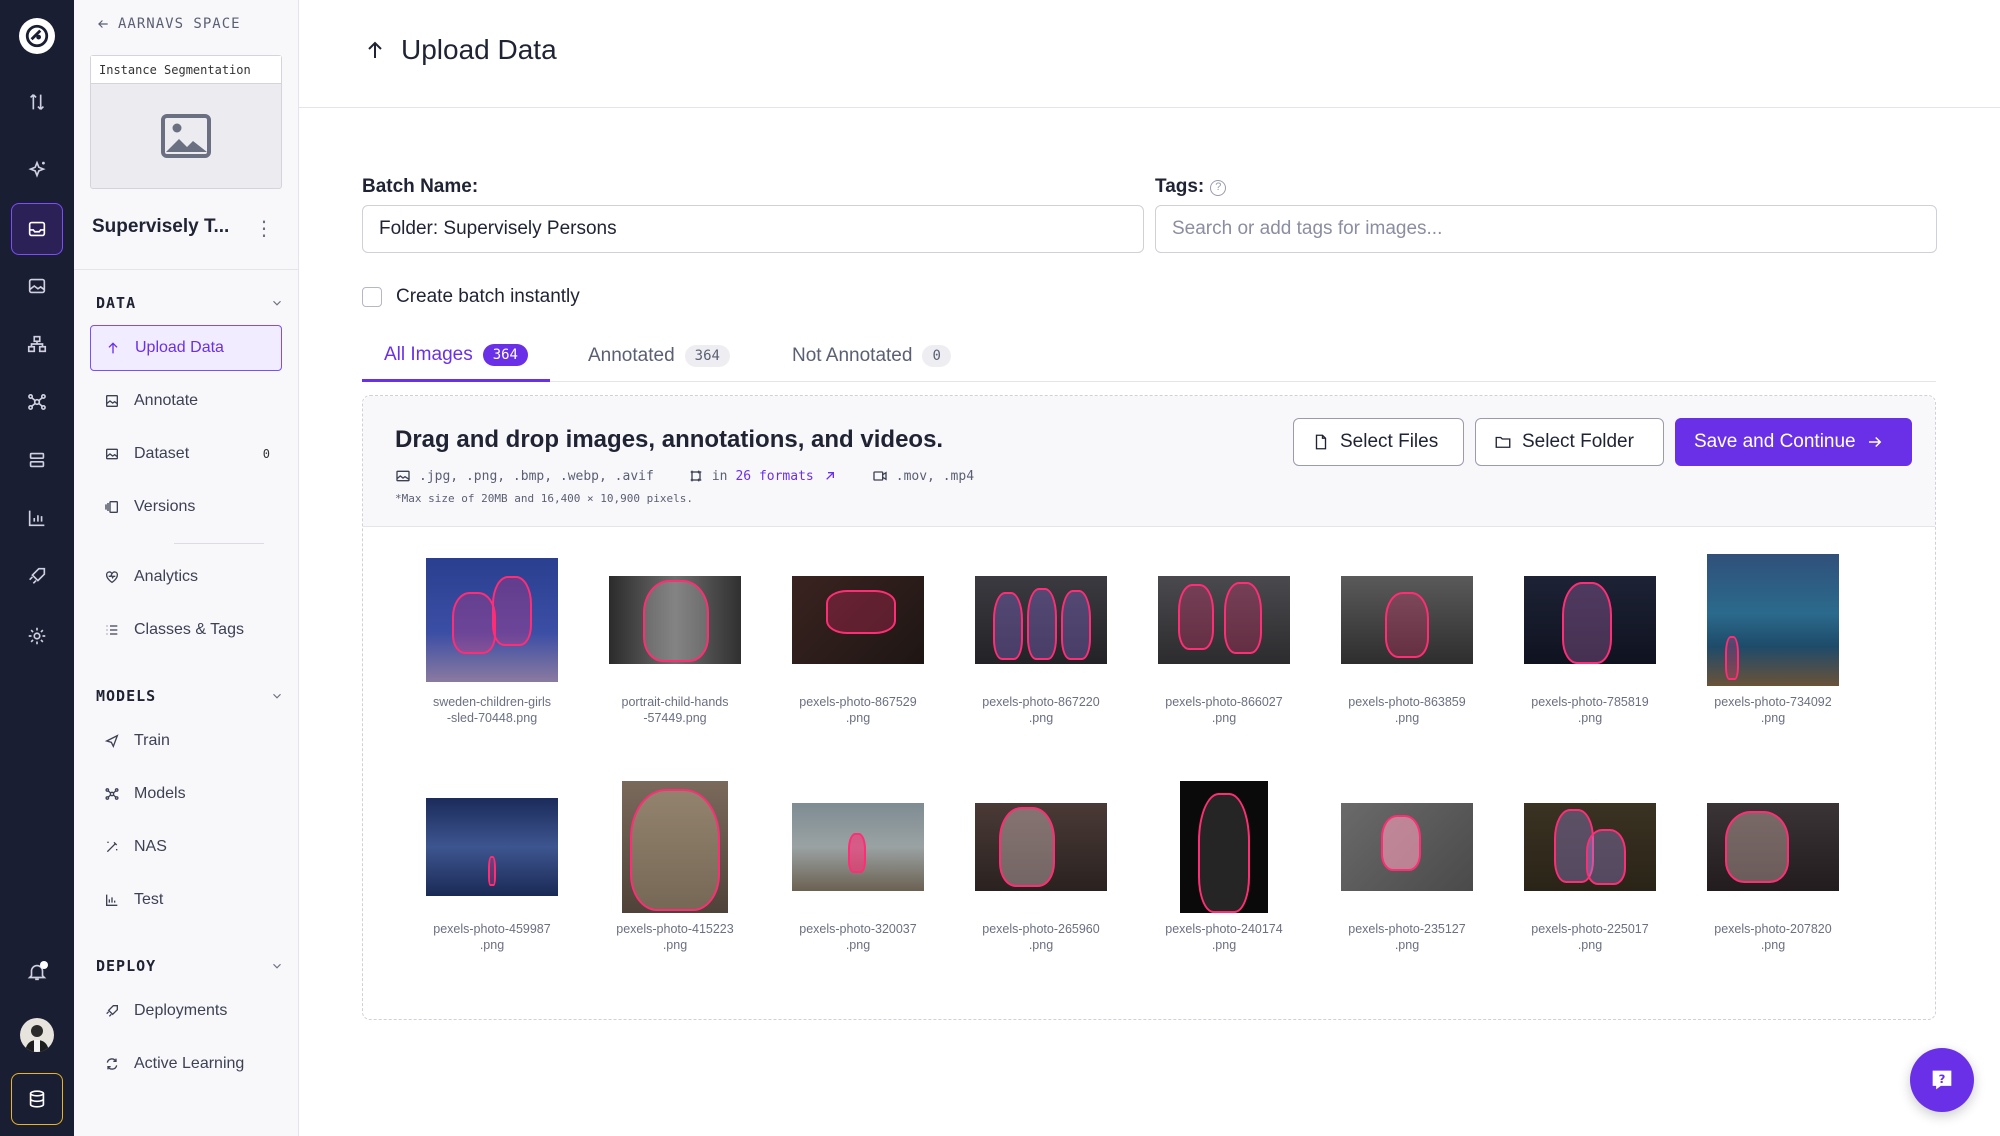 This screenshot has height=1136, width=2000. Describe the element at coordinates (675, 640) in the screenshot. I see `image-thumbnail: portrait-child-hands -57449.png` at that location.